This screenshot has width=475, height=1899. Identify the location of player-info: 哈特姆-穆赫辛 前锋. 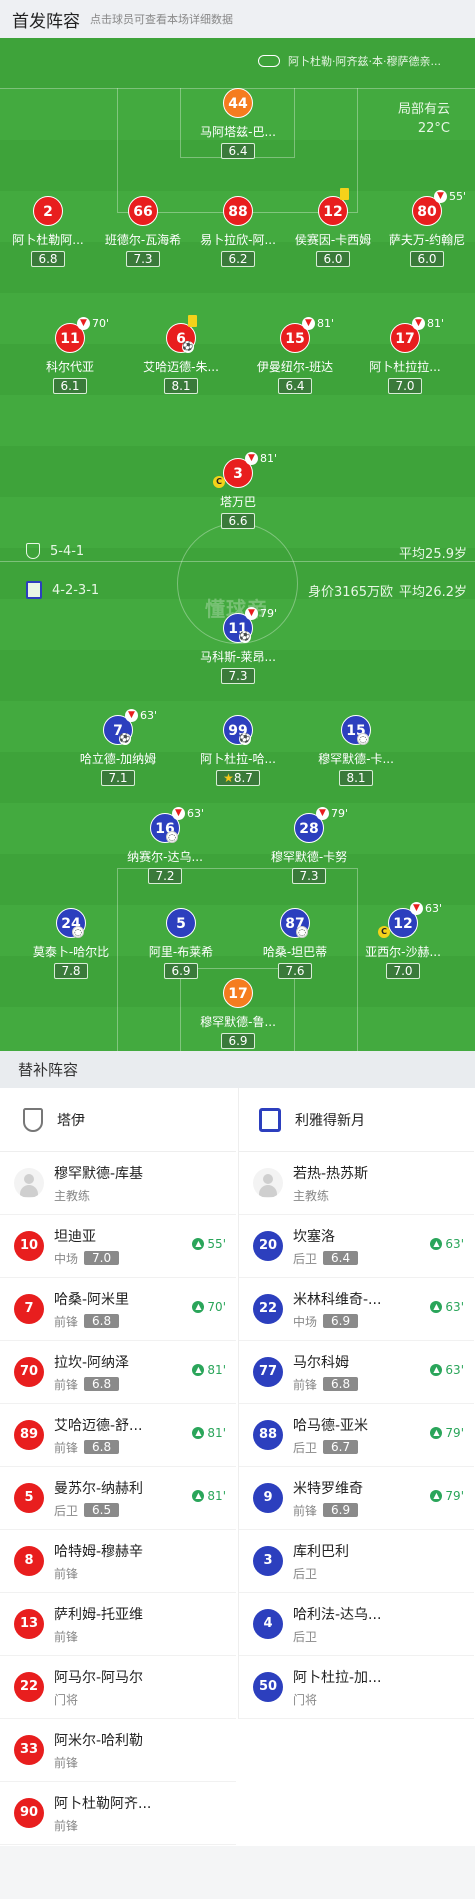
(124, 1561).